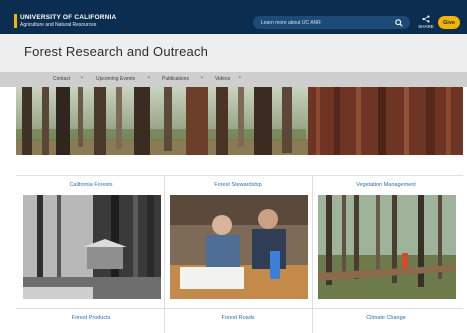 The image size is (467, 333). What do you see at coordinates (91, 185) in the screenshot?
I see `card-title-california-forests: California Forests` at bounding box center [91, 185].